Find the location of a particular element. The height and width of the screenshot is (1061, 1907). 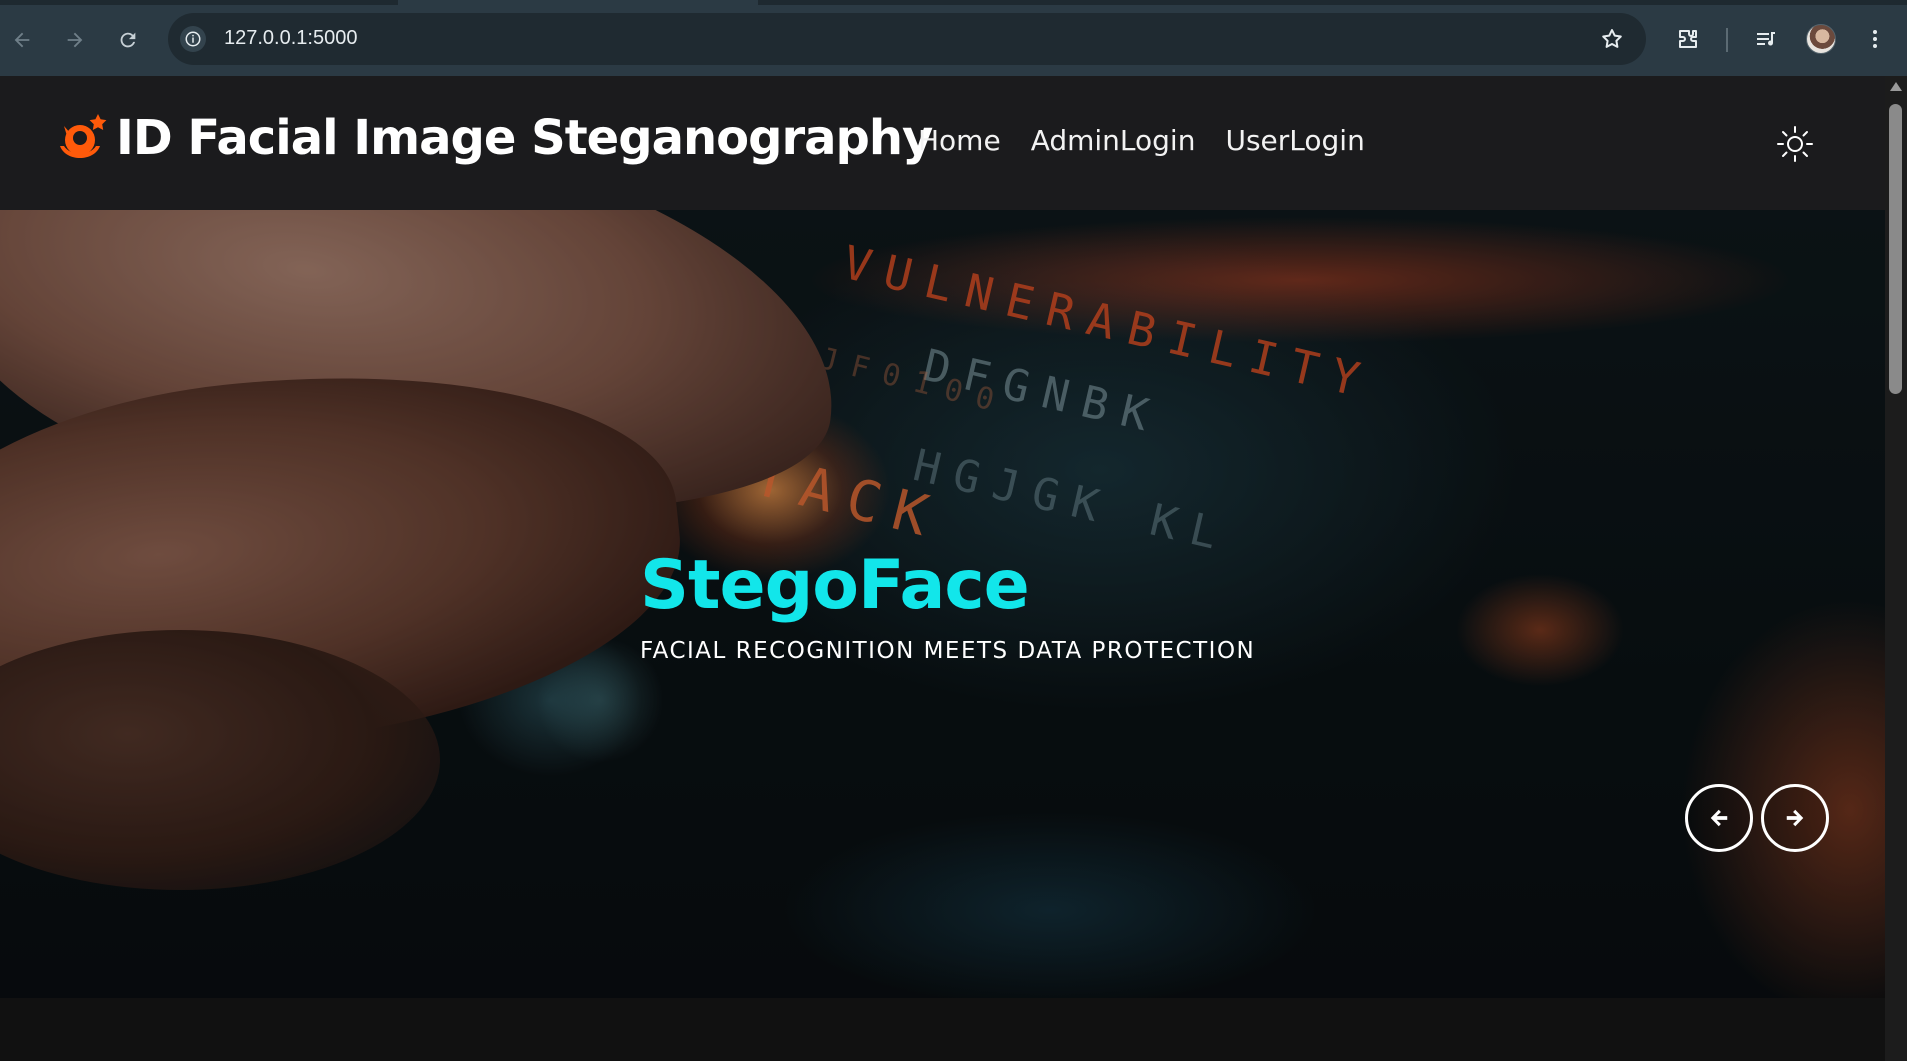

toolbar-divider is located at coordinates (1727, 40).